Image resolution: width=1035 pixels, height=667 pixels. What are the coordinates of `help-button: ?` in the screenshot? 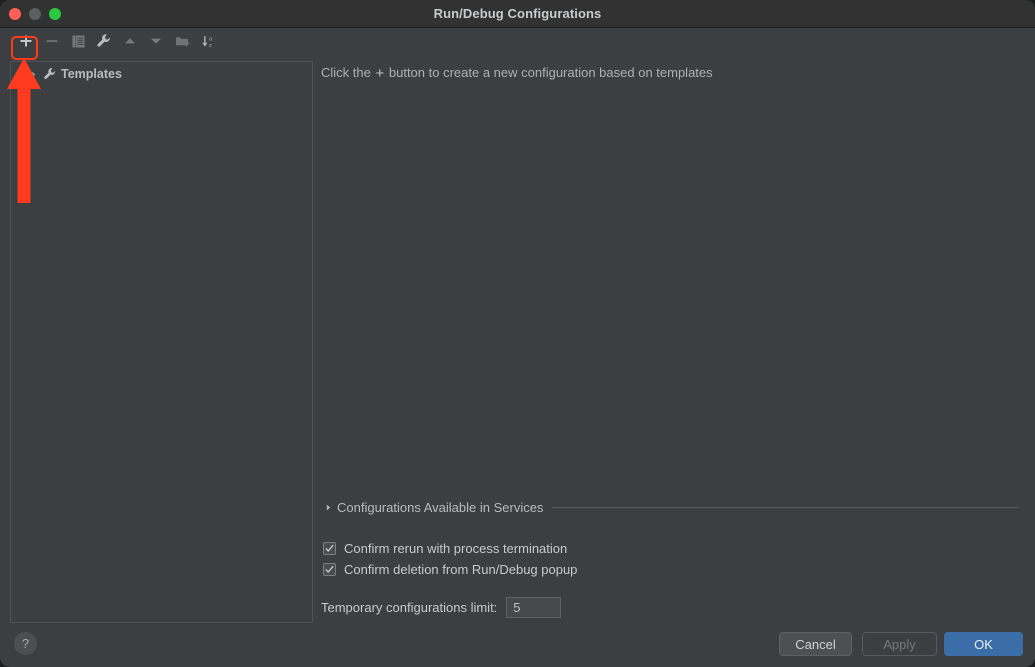 It's located at (25, 643).